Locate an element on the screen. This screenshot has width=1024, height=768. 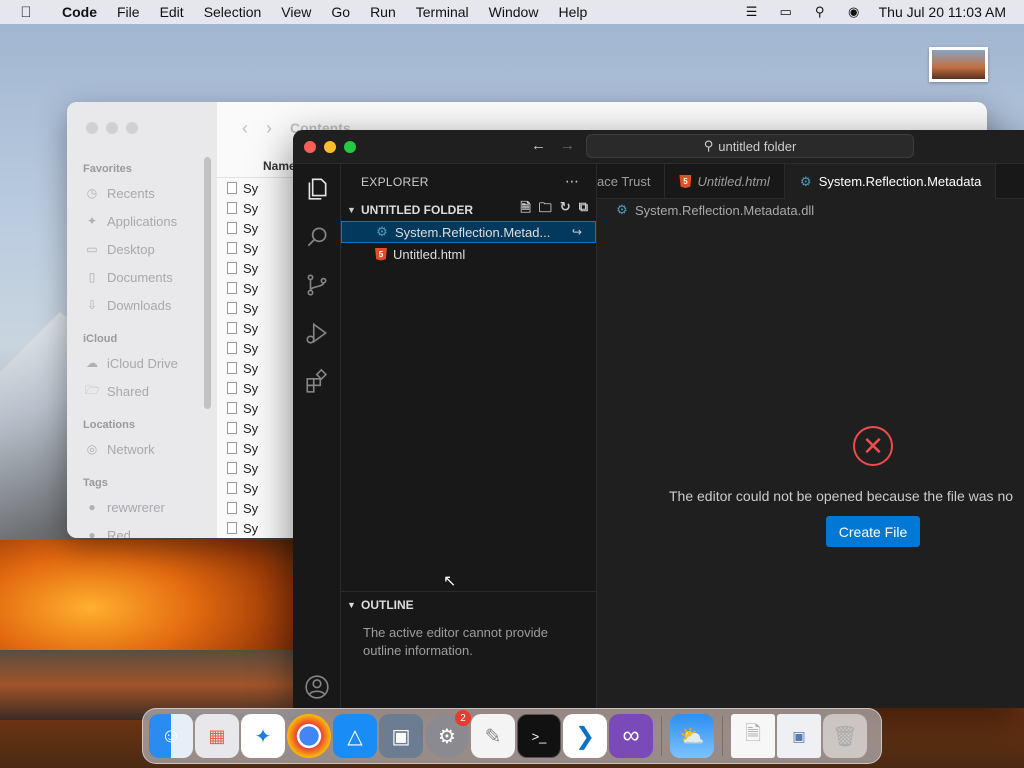
account-icon is located at coordinates (317, 687).